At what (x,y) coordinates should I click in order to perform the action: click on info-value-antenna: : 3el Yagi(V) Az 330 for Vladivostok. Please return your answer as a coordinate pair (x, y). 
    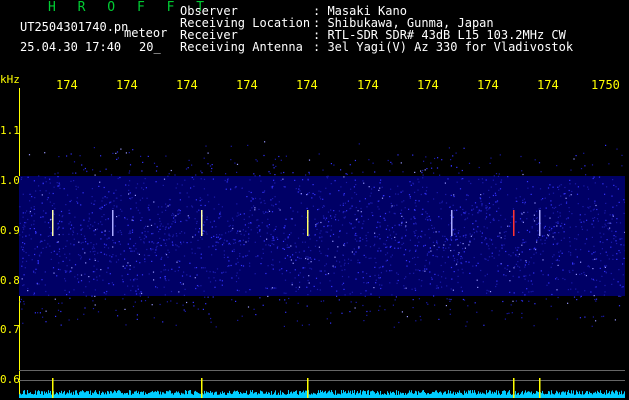
    Looking at the image, I should click on (443, 47).